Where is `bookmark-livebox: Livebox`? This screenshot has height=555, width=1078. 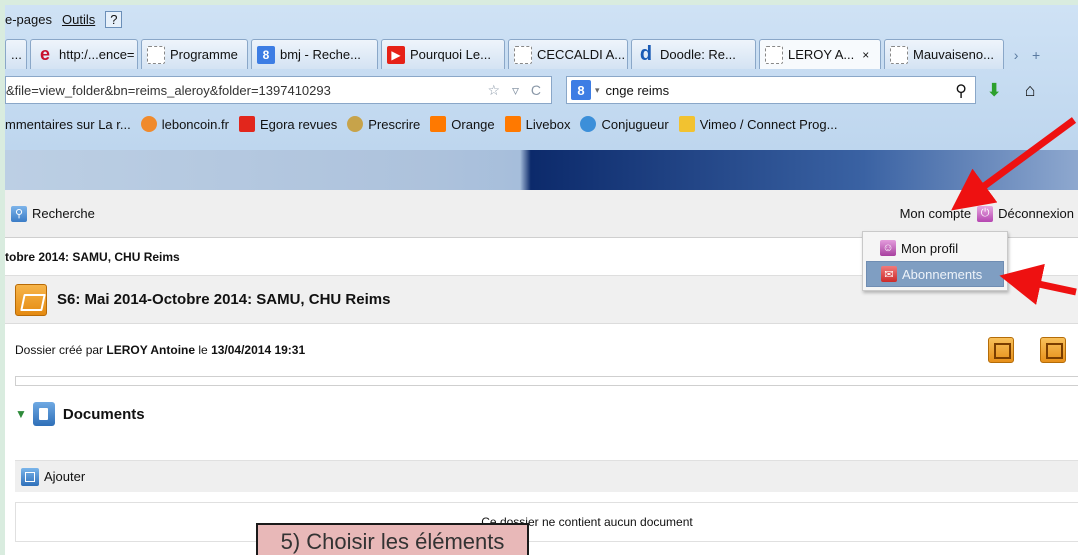
bookmark-livebox: Livebox is located at coordinates (537, 124).